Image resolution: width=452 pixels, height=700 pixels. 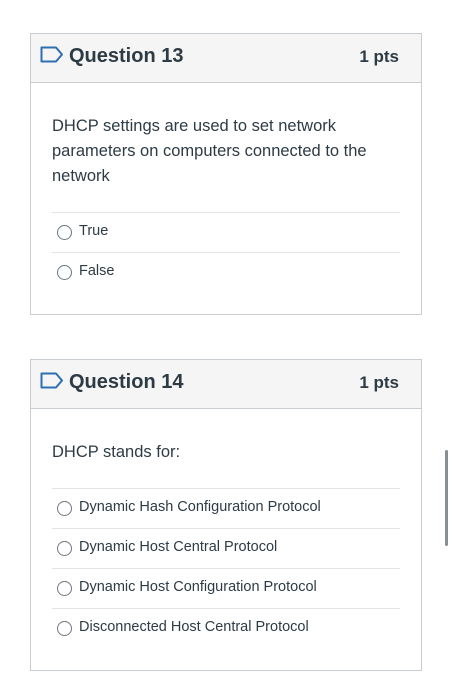 I want to click on answer-option: Dynamic Host Central Protocol, so click(x=226, y=548).